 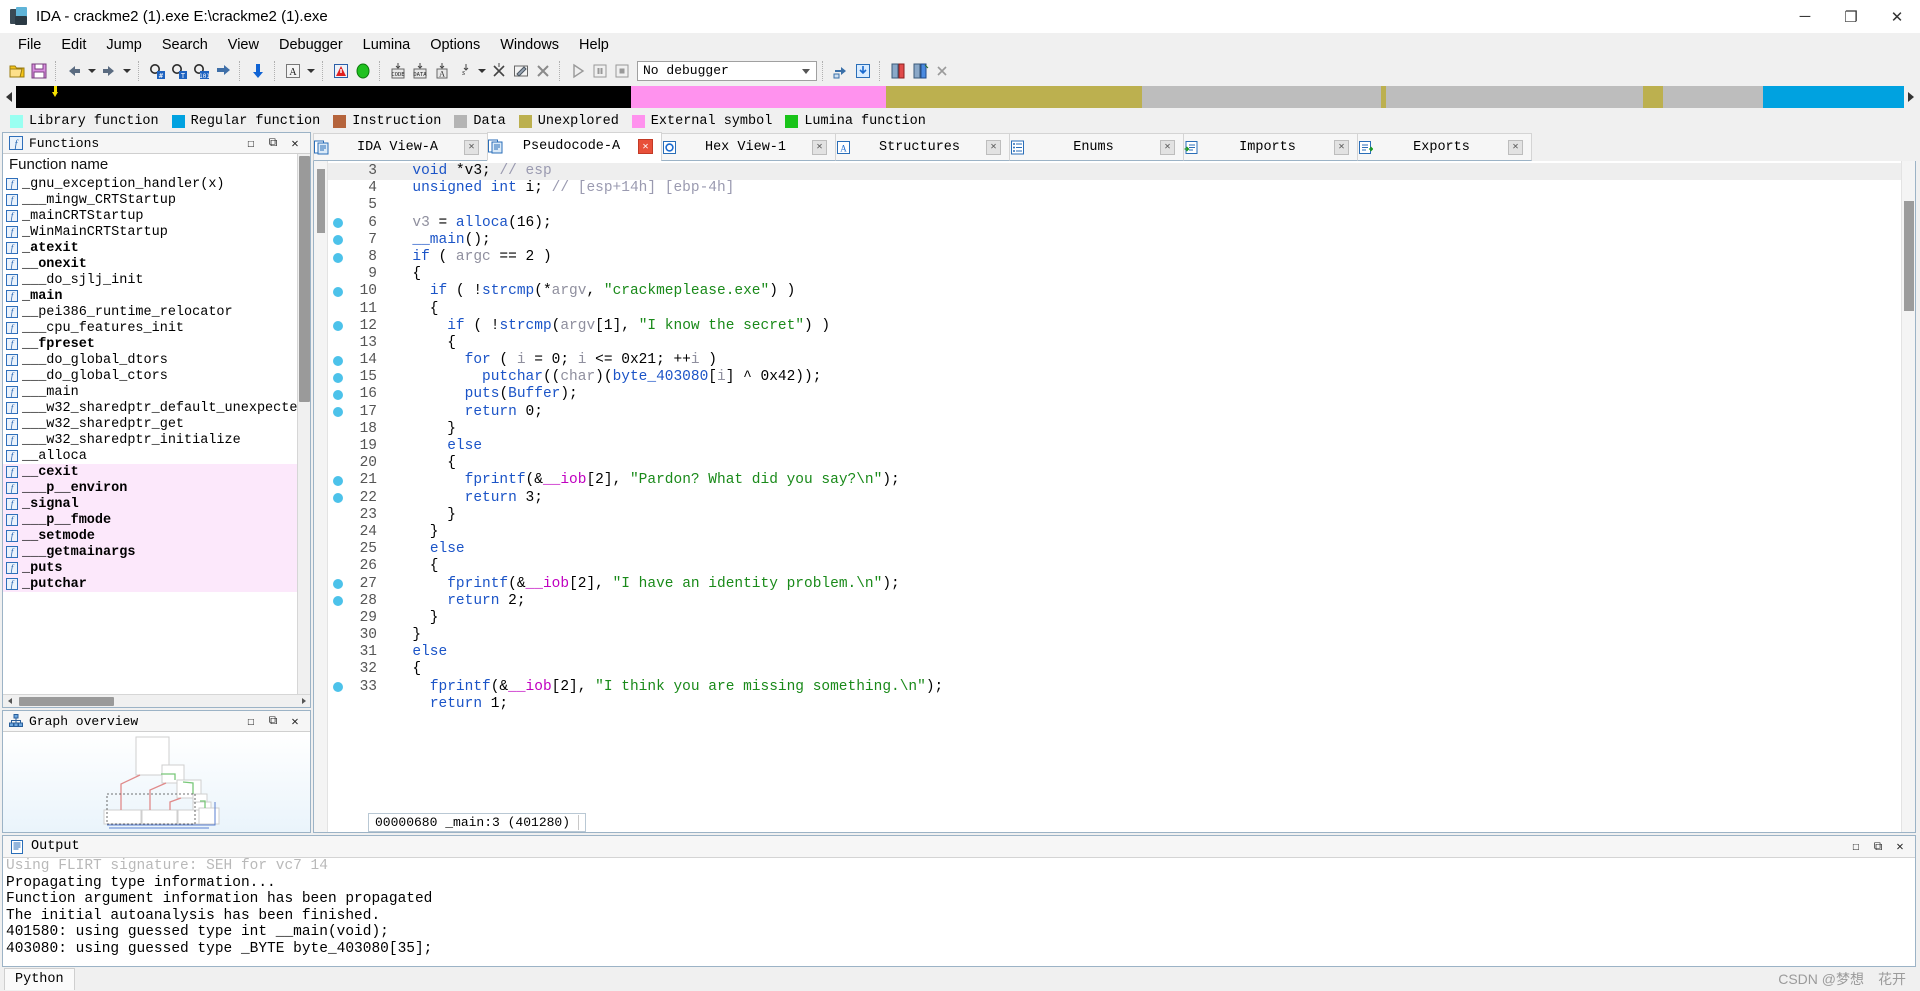 What do you see at coordinates (920, 71) in the screenshot?
I see `lumina-pull-icon` at bounding box center [920, 71].